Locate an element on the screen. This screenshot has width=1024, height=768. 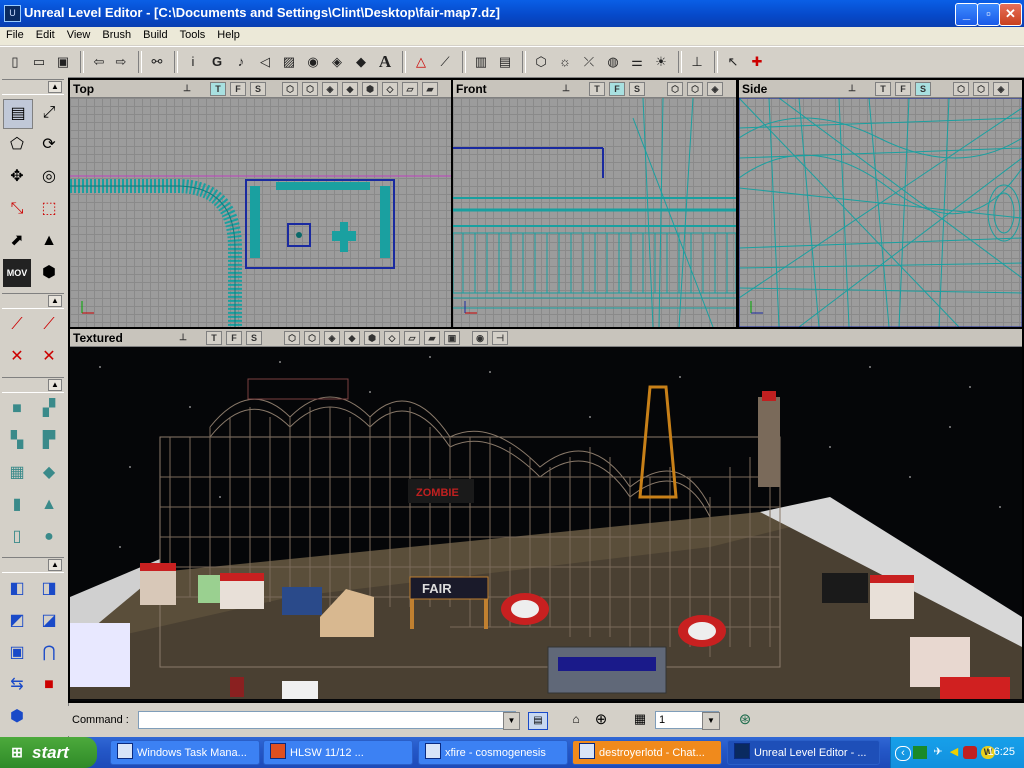
crosshair-icon: ⊕ is located at coordinates (601, 719).